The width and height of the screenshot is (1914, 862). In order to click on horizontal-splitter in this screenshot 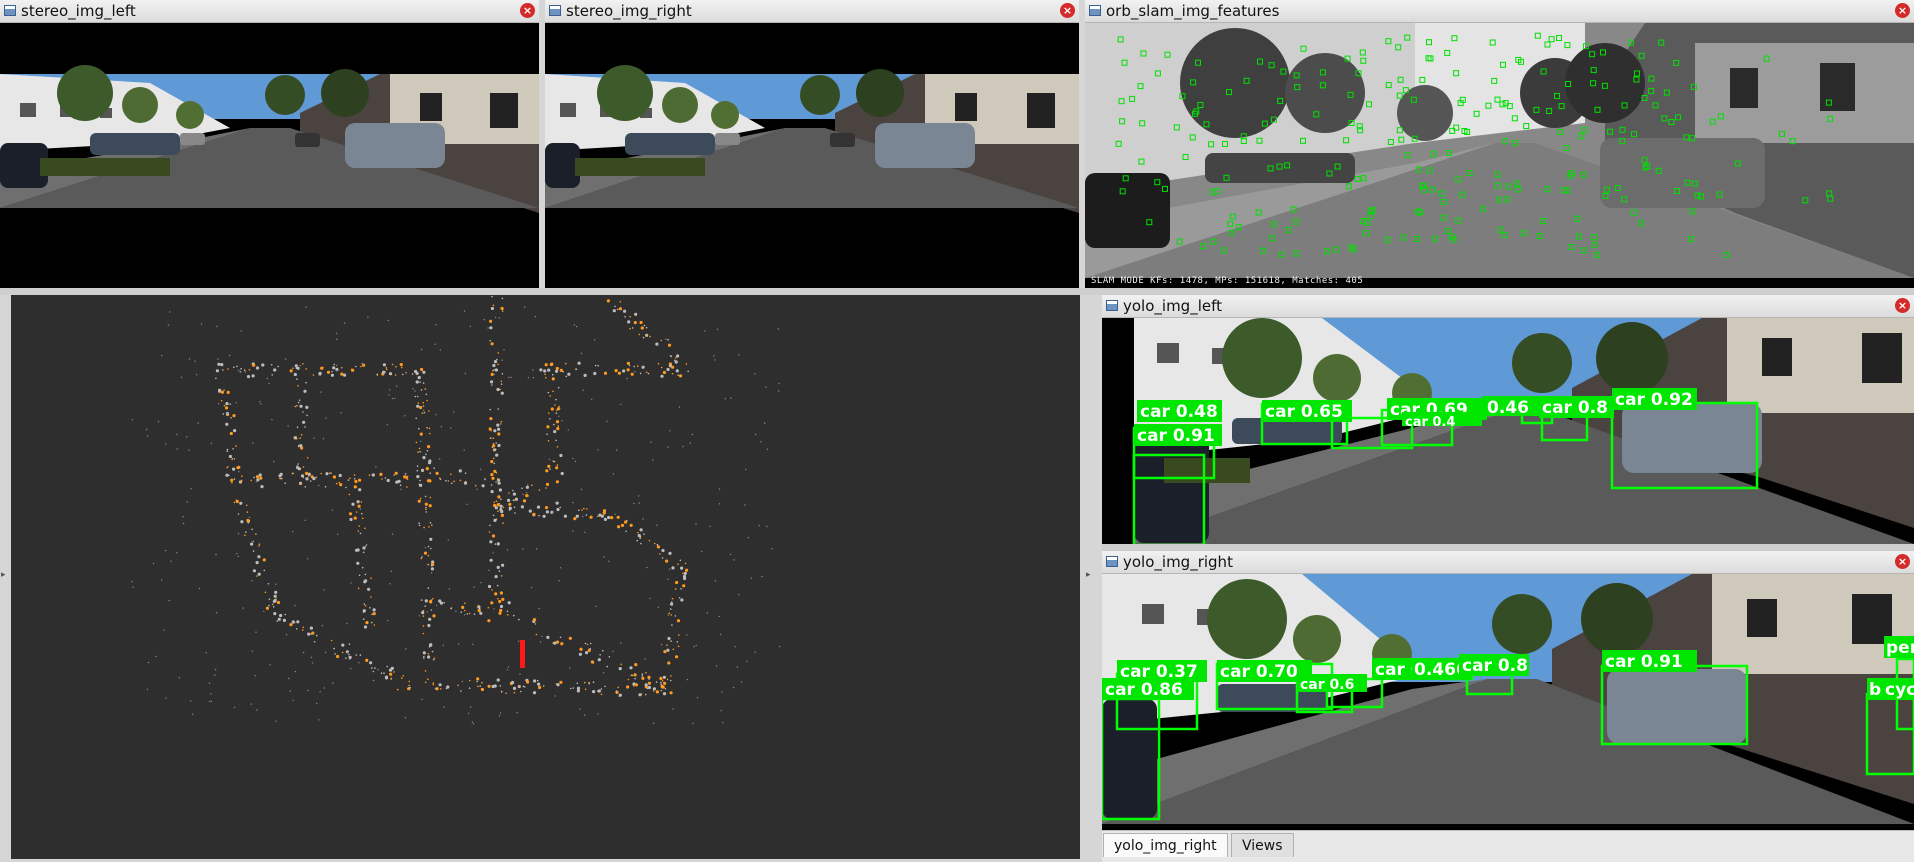, I will do `click(957, 291)`.